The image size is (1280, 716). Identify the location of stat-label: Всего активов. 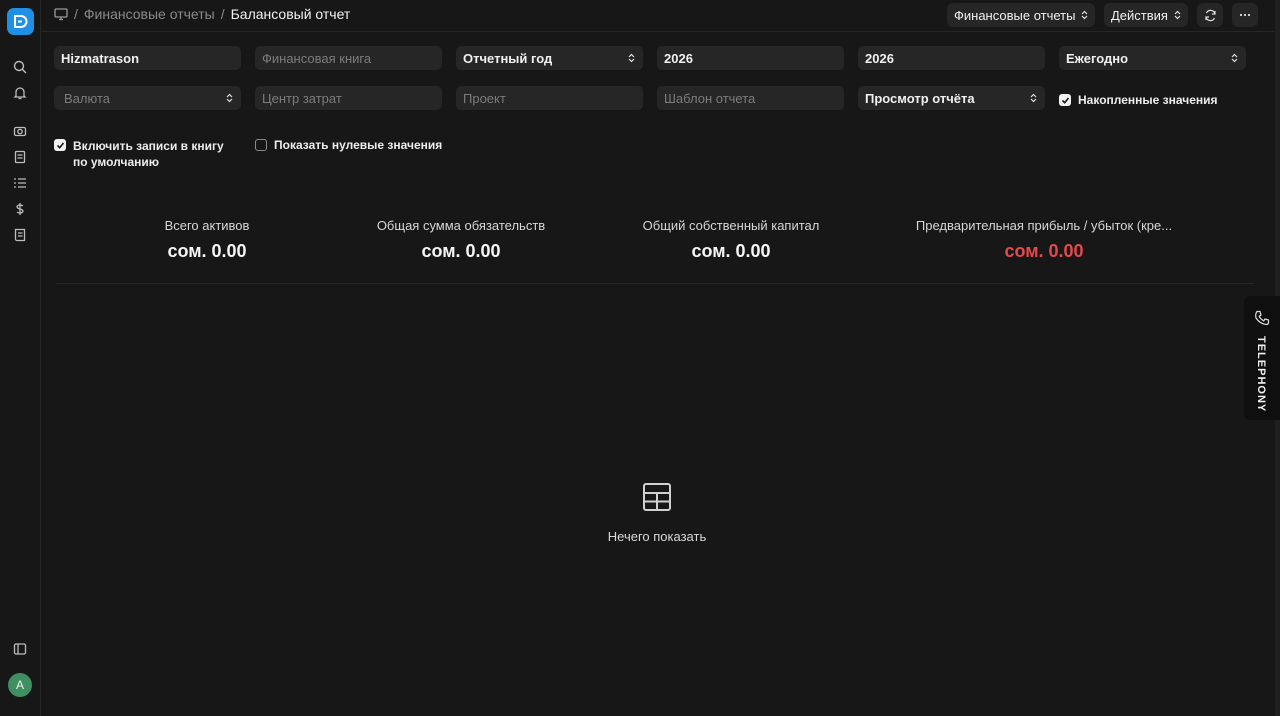
(207, 225).